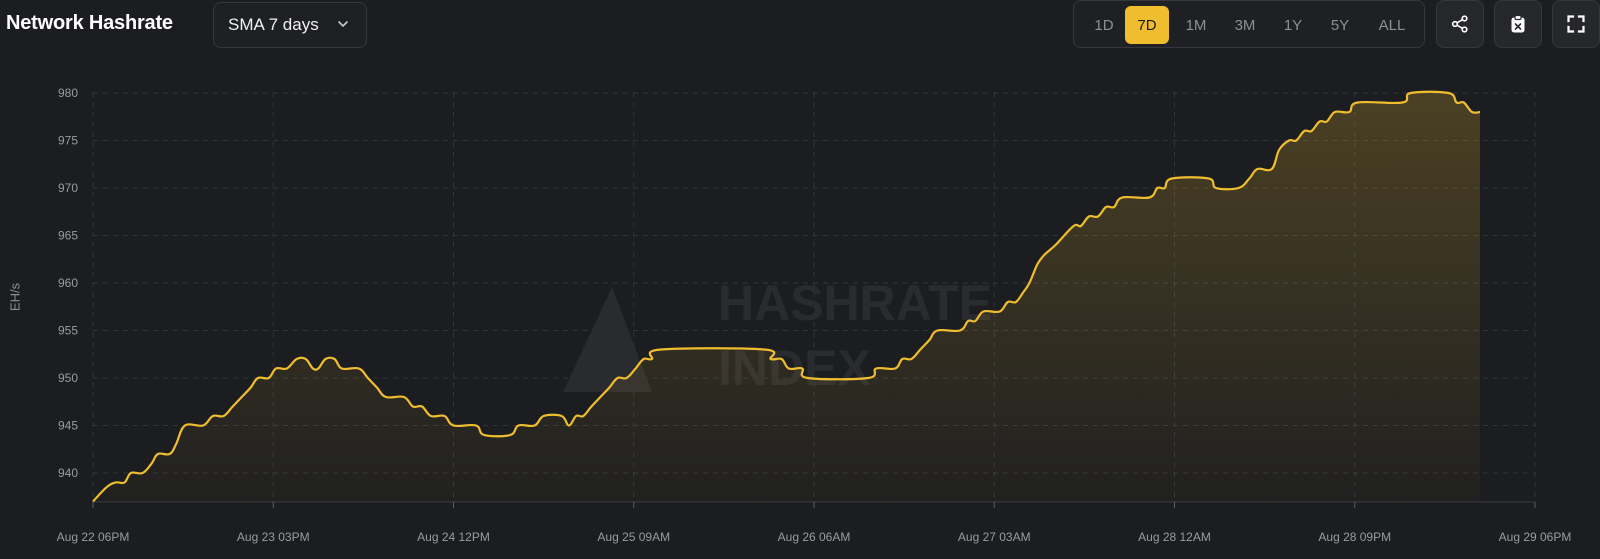 The width and height of the screenshot is (1600, 559). I want to click on y-tick-label: 975, so click(68, 141).